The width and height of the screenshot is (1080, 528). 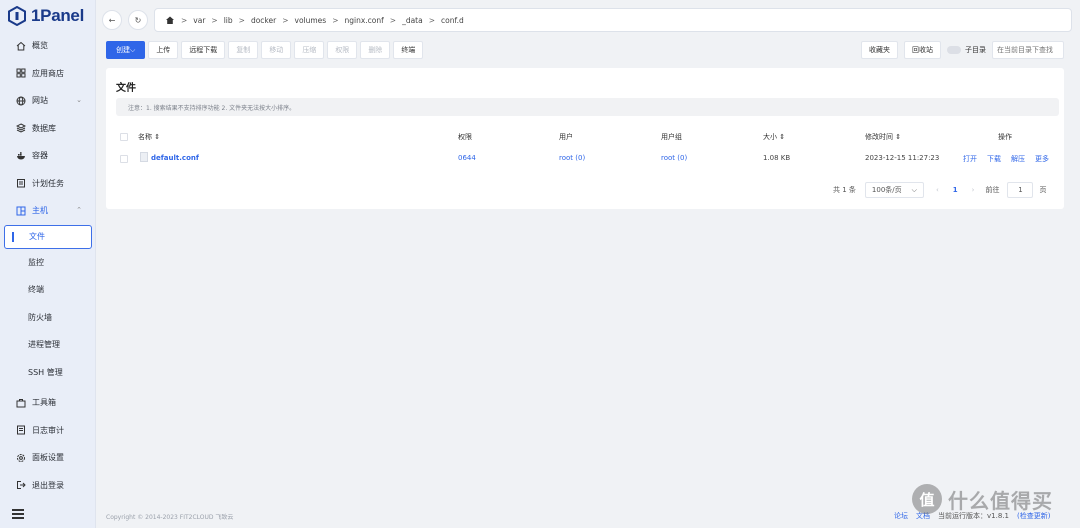 I want to click on compress-button: 压缩, so click(x=309, y=50).